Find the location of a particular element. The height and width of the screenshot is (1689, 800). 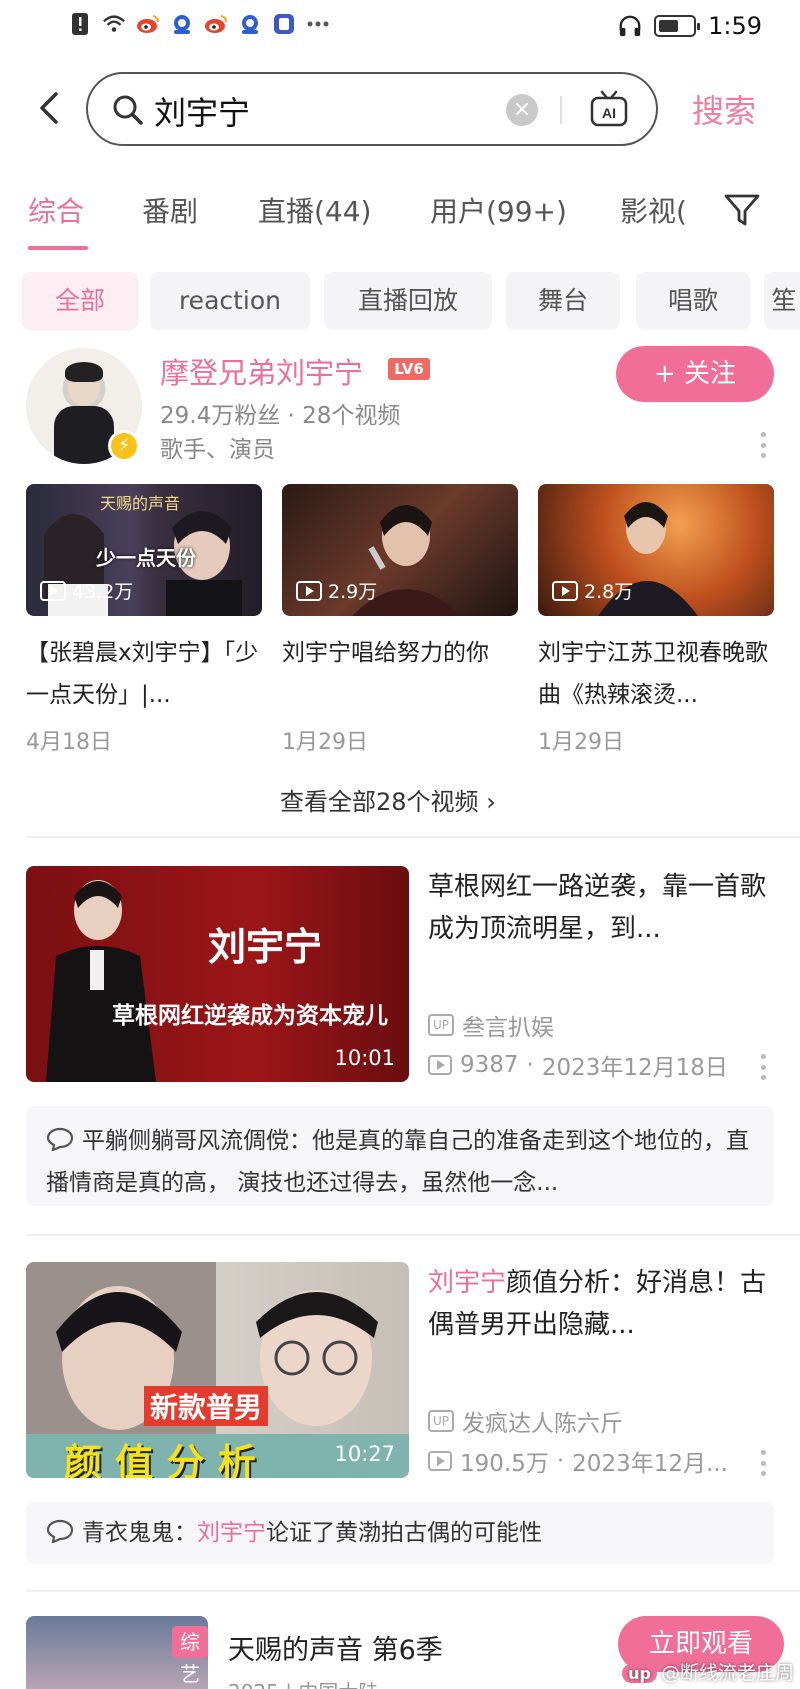

avatar-hair is located at coordinates (84, 372).